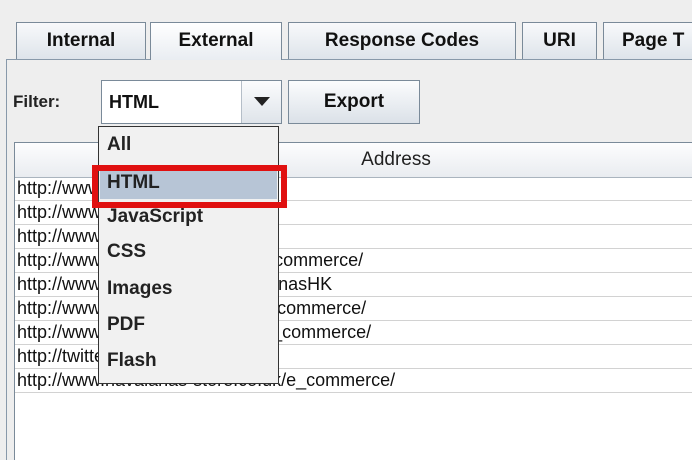 This screenshot has width=692, height=460. I want to click on tab-page-titles: Page T, so click(647, 41).